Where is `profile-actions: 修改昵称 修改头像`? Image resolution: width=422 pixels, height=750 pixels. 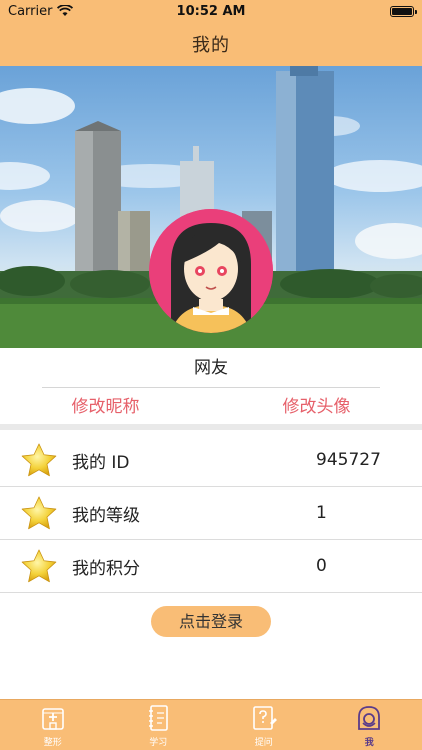
profile-actions: 修改昵称 修改头像 is located at coordinates (211, 407).